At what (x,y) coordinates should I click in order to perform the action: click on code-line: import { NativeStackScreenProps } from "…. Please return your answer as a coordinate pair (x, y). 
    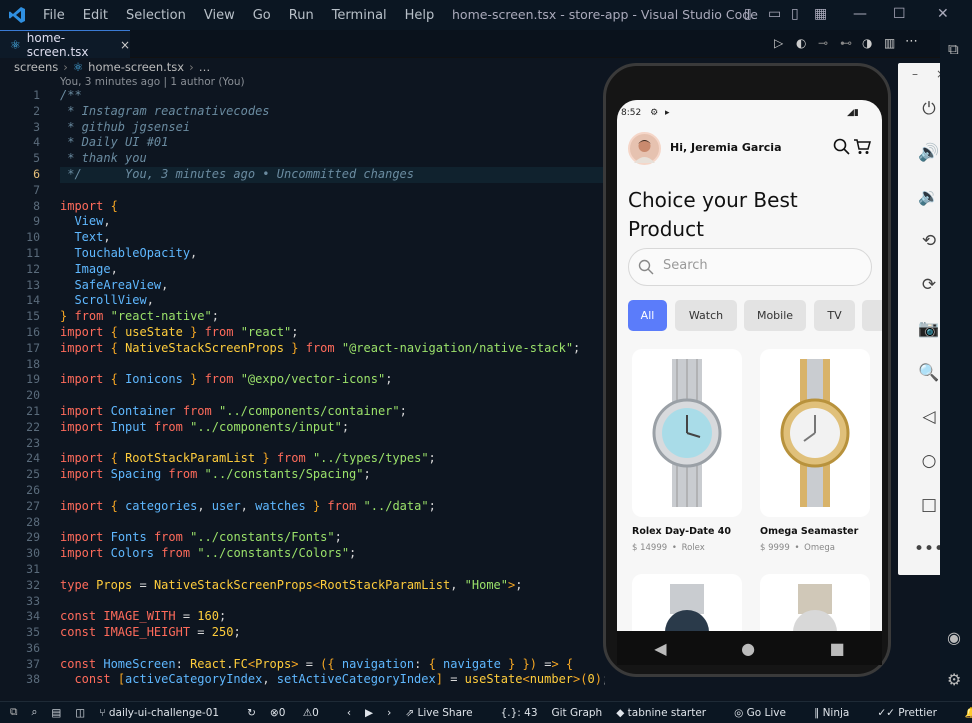
    Looking at the image, I should click on (332, 349).